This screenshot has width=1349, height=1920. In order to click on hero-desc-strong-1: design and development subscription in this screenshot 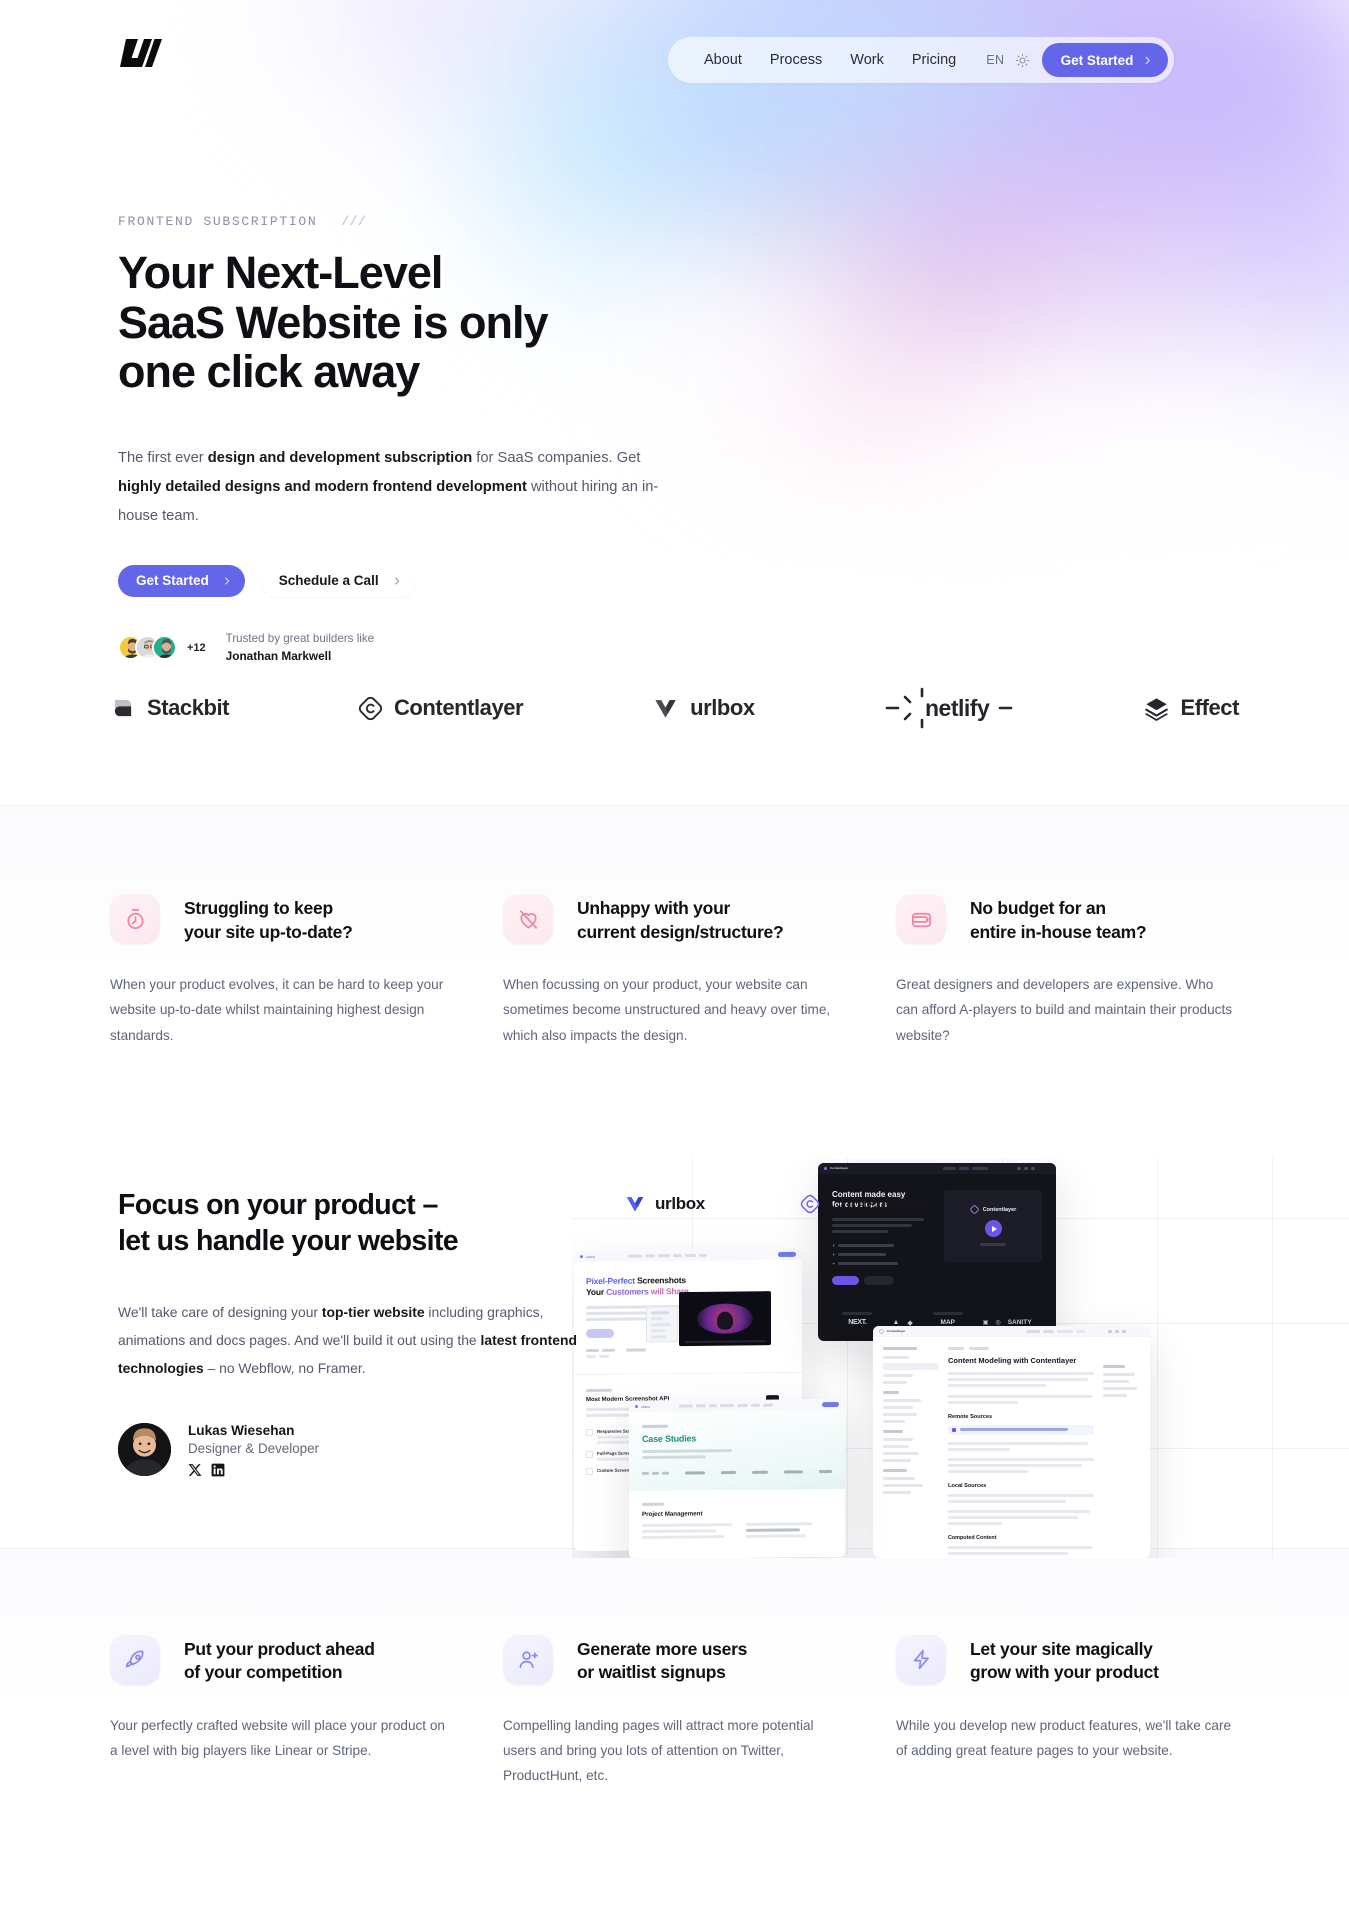, I will do `click(340, 457)`.